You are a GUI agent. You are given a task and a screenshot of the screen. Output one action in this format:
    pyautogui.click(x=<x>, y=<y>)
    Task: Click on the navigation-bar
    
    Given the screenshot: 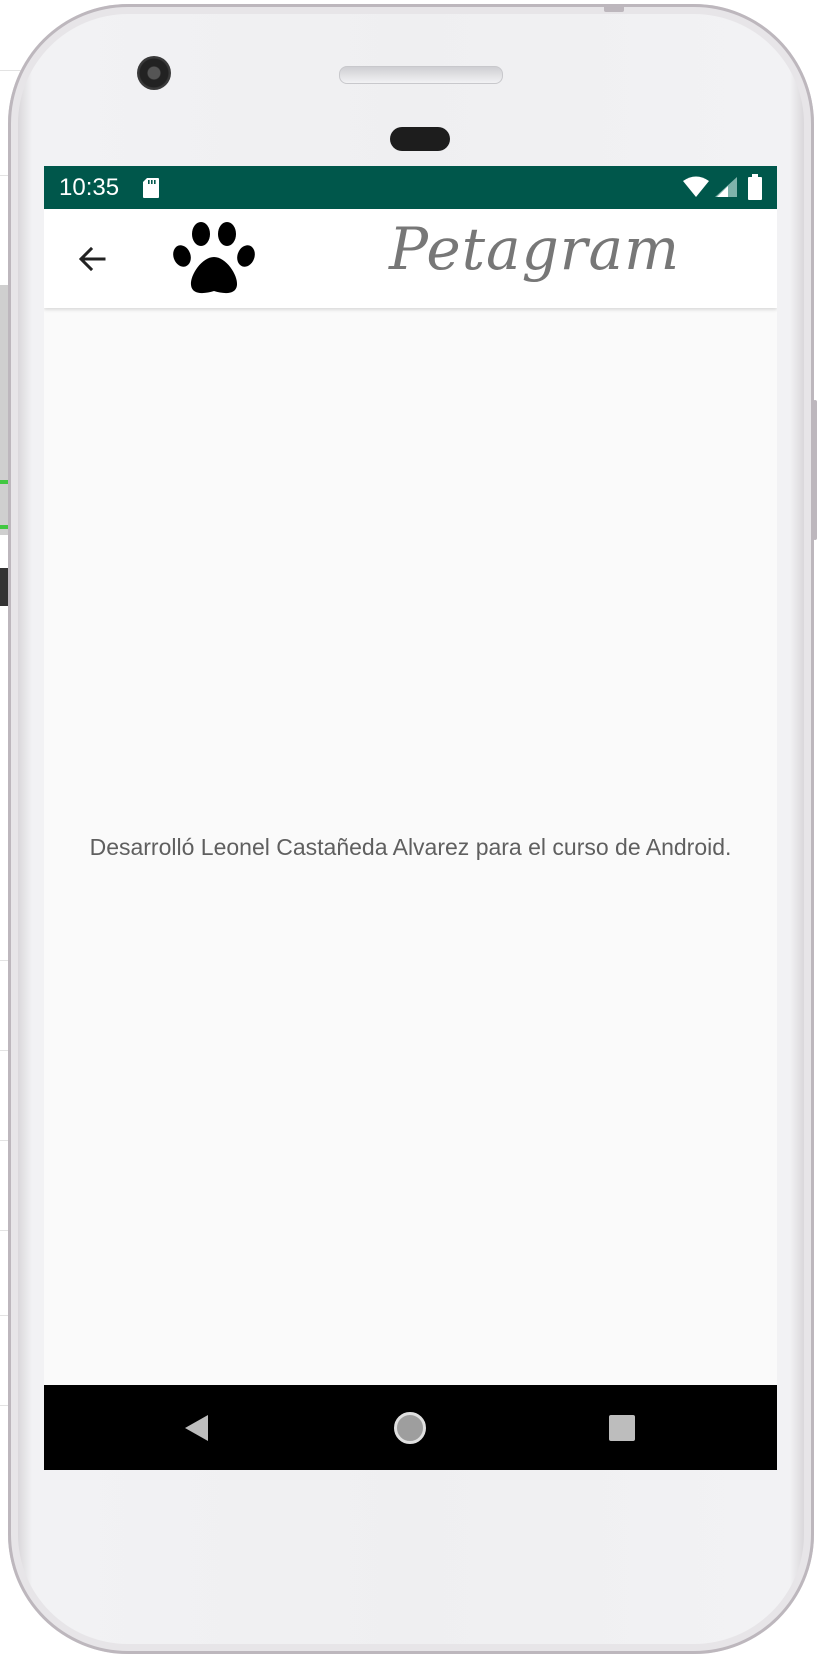 What is the action you would take?
    pyautogui.click(x=410, y=1427)
    